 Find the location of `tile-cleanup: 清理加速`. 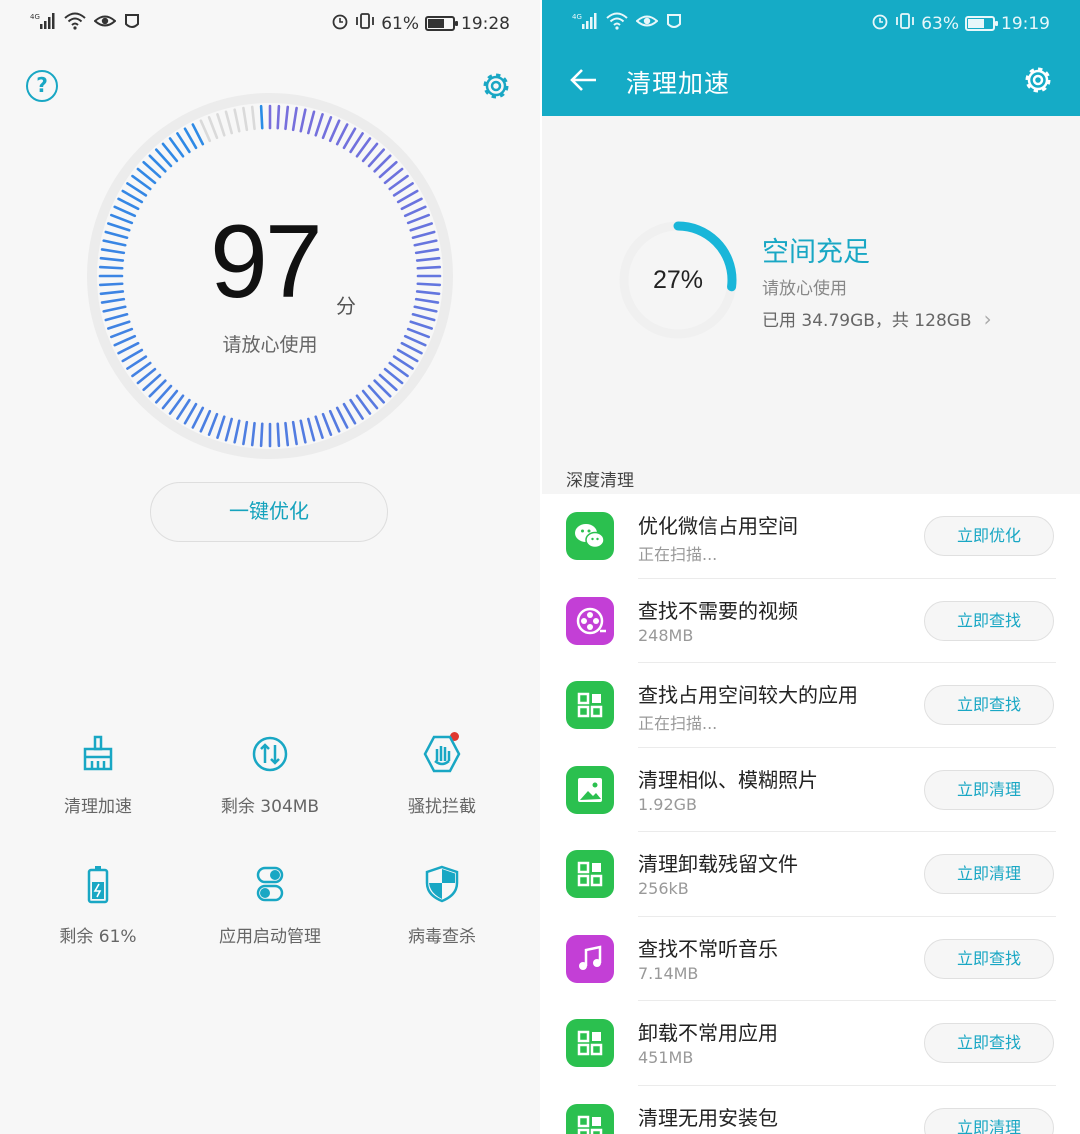

tile-cleanup: 清理加速 is located at coordinates (98, 778).